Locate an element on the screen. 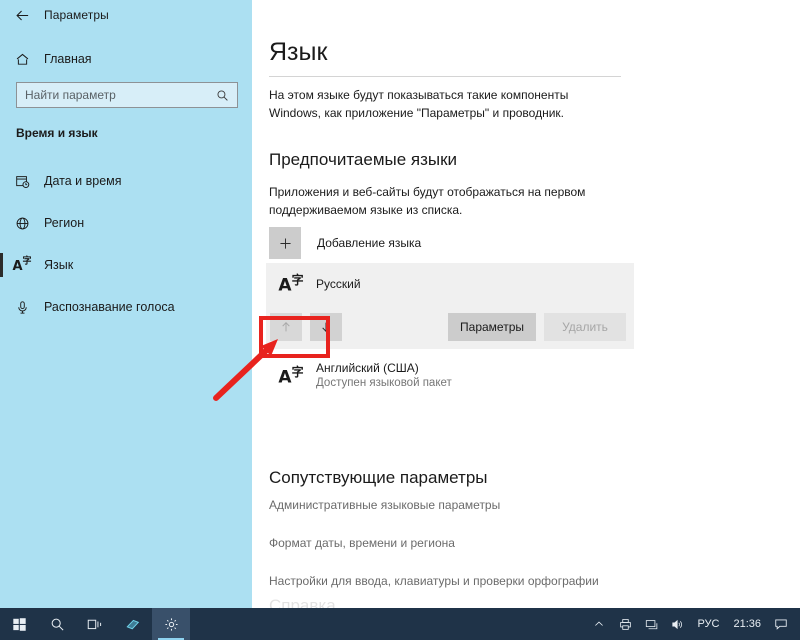 The width and height of the screenshot is (800, 640). title-bar: Параметры is located at coordinates (126, 15).